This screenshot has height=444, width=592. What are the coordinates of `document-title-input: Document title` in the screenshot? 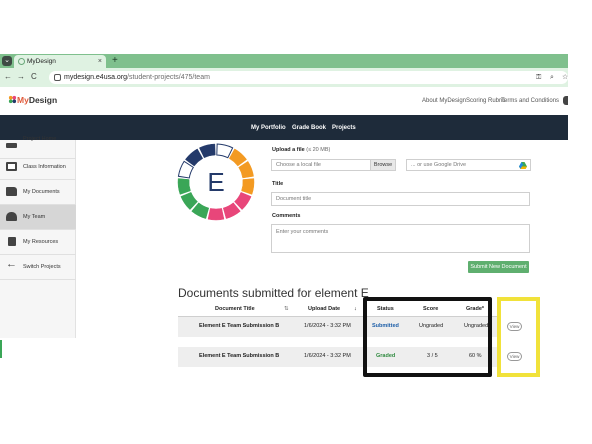 It's located at (400, 199).